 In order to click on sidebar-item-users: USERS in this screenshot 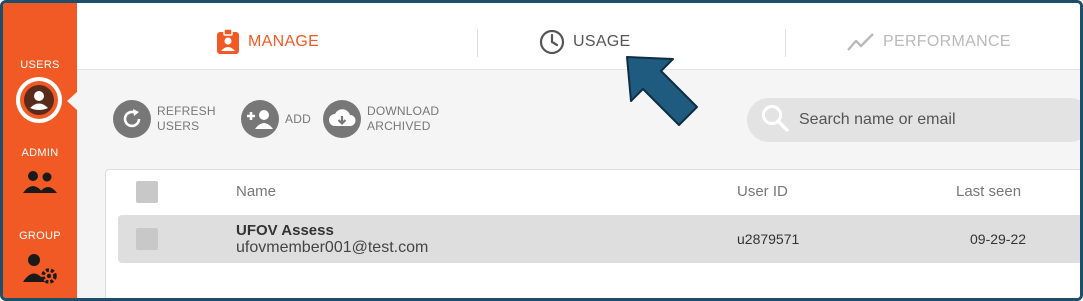, I will do `click(40, 91)`.